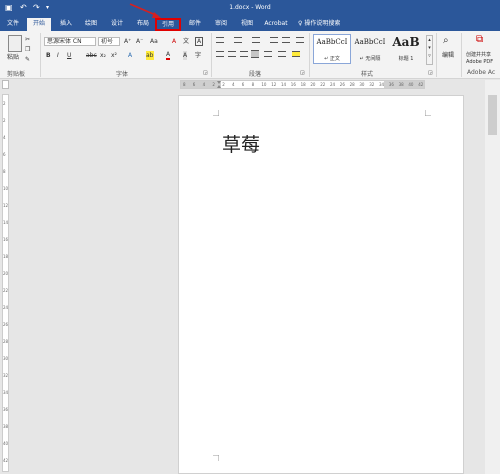 The height and width of the screenshot is (474, 500). I want to click on ruler-tick-label: 22, so click(6, 290).